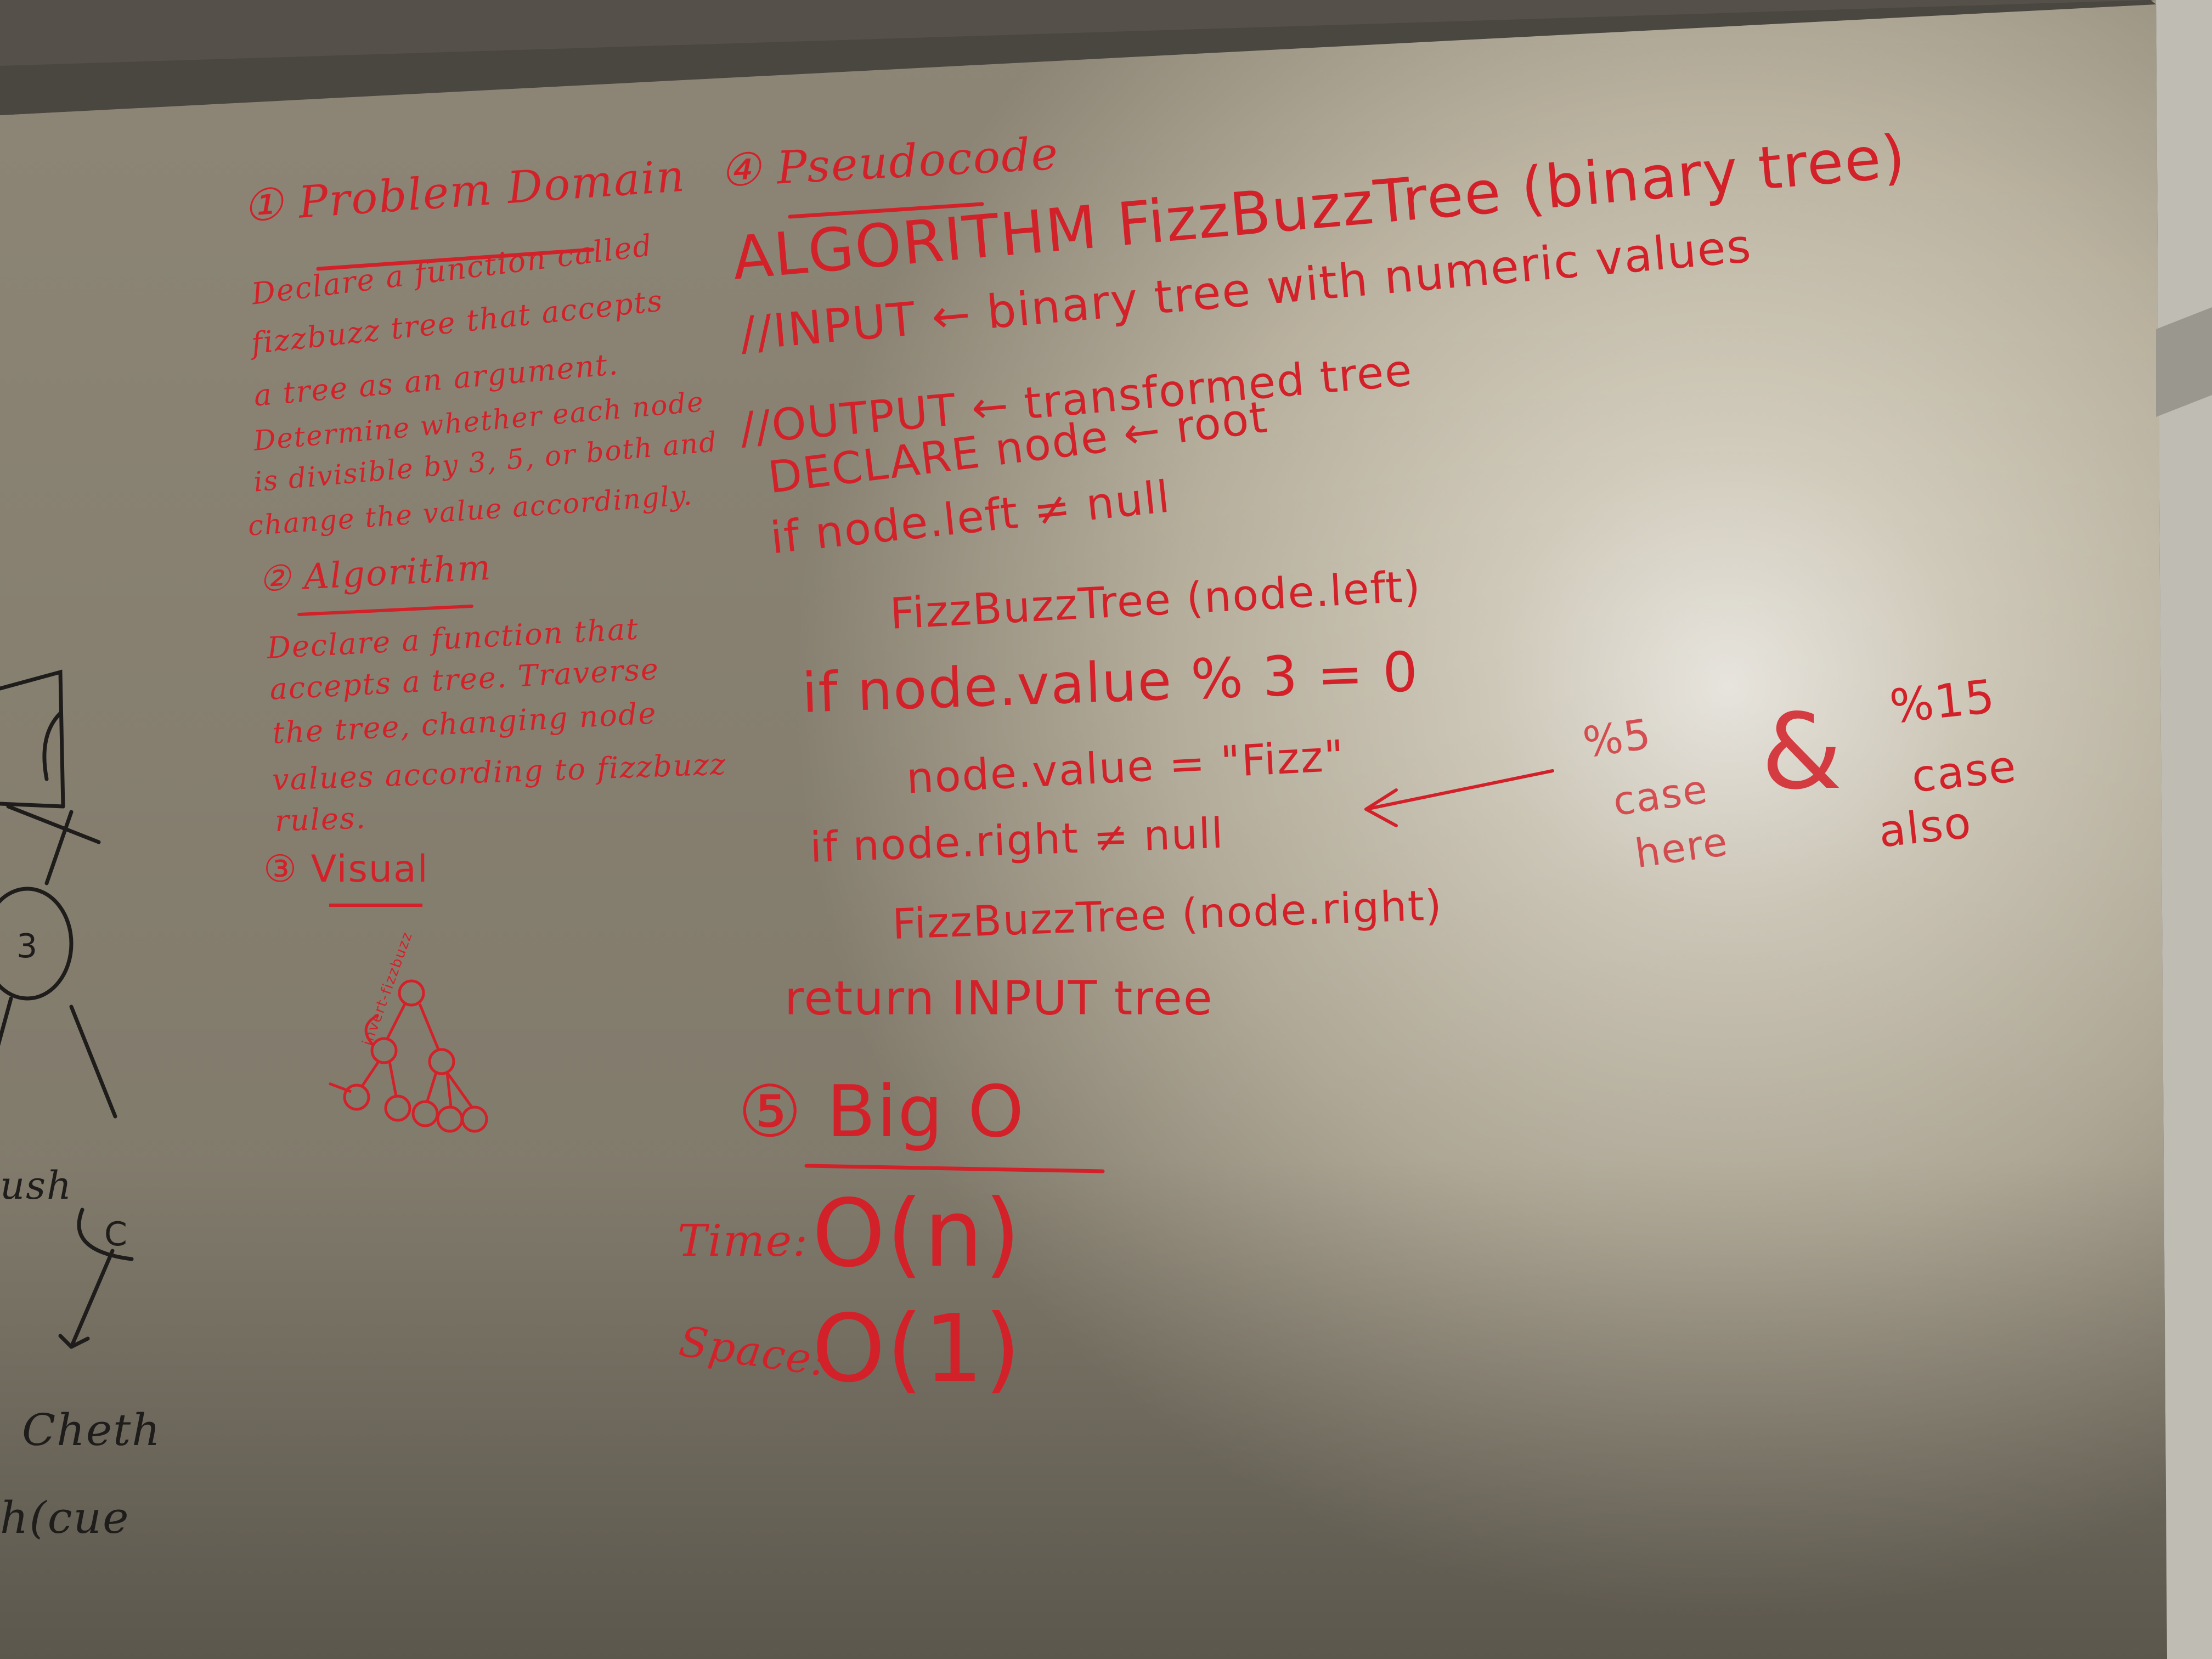  What do you see at coordinates (116, 1235) in the screenshot?
I see `left-c-label: C` at bounding box center [116, 1235].